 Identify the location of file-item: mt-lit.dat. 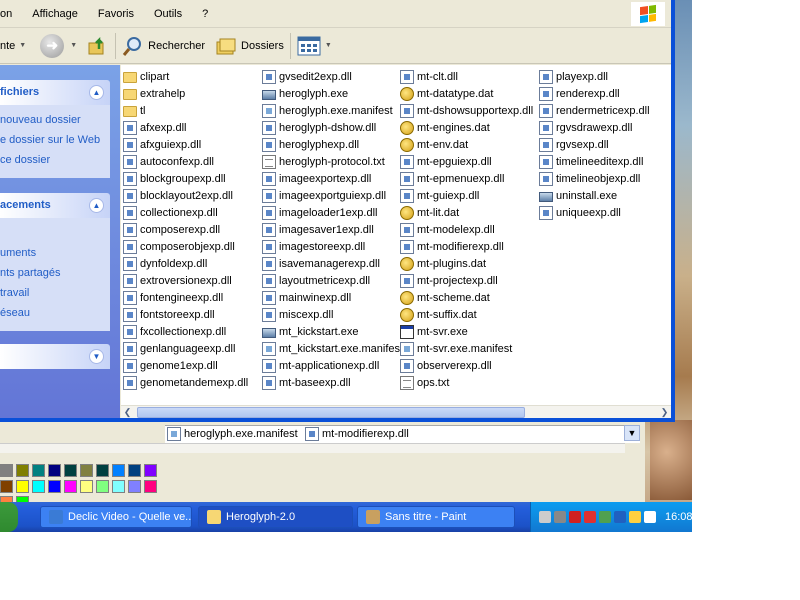
(466, 212).